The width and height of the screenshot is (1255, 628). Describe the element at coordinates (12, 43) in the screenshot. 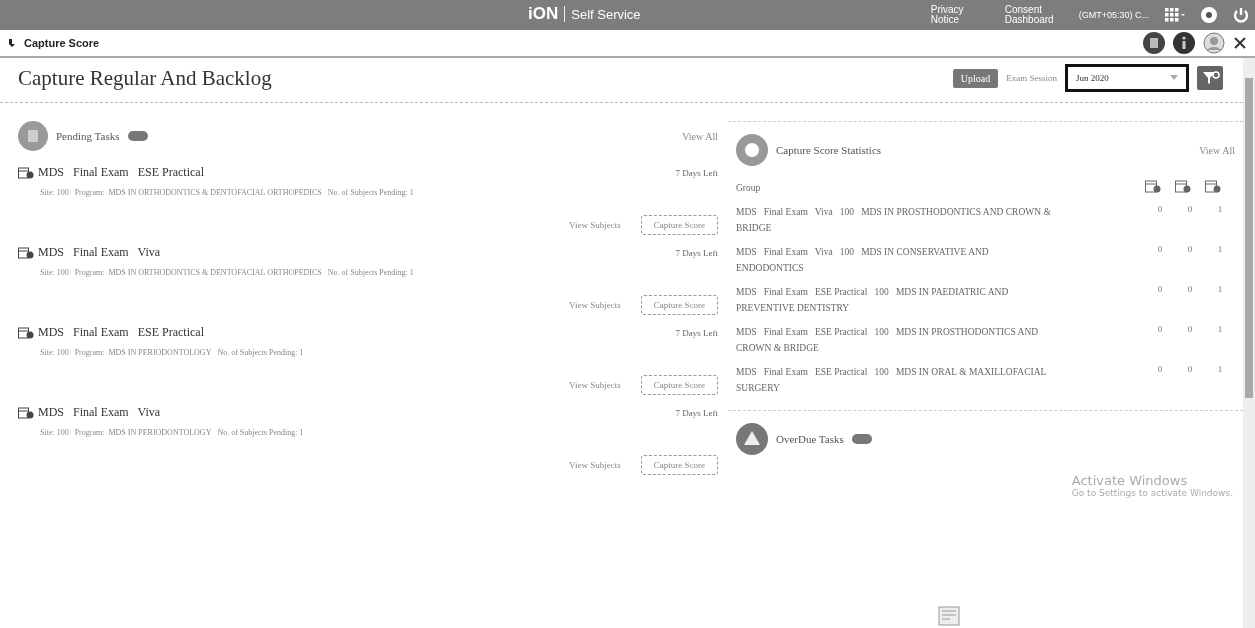

I see `back-icon` at that location.